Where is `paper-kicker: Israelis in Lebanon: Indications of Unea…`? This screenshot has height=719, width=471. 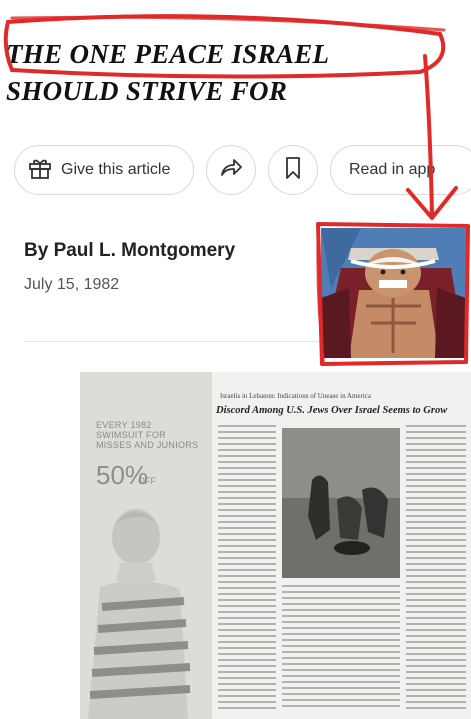
paper-kicker: Israelis in Lebanon: Indications of Unea… is located at coordinates (296, 396).